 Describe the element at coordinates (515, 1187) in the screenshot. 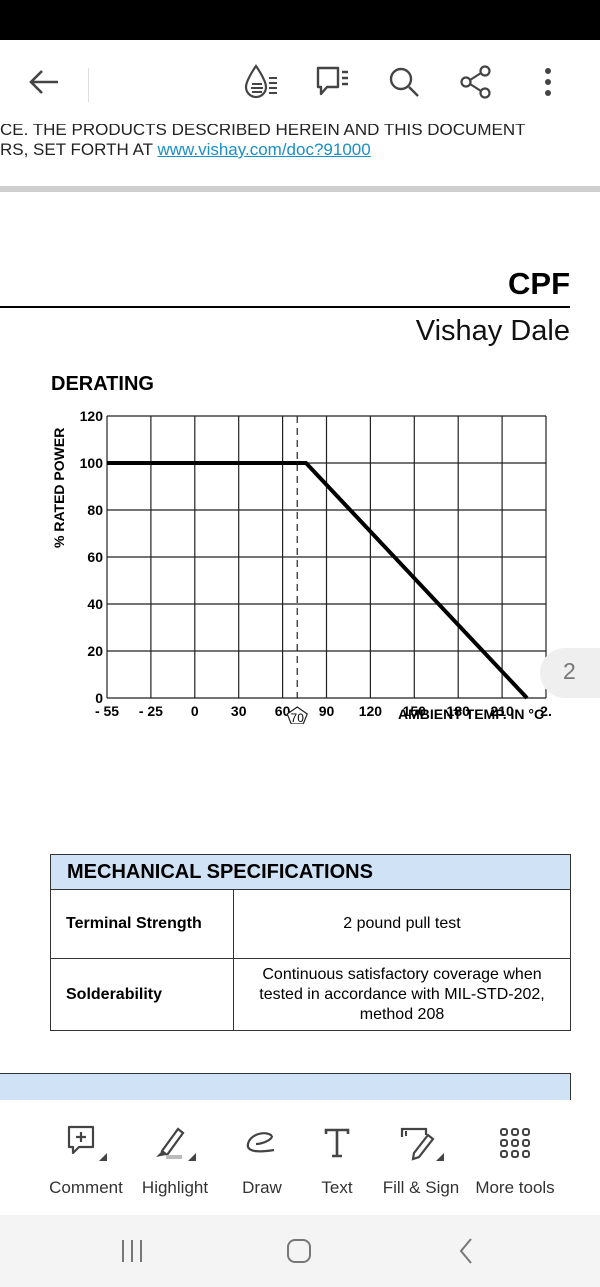

I see `tool-label: More tools` at that location.